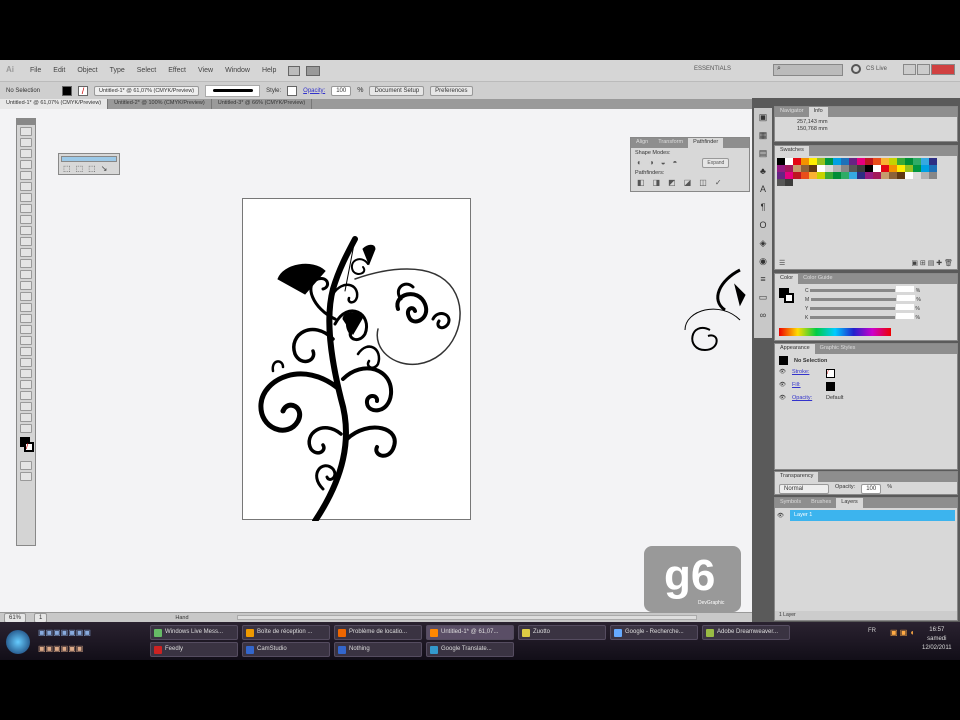 This screenshot has height=720, width=960. I want to click on tab-document-2: Untitled-2* @ 100% (CMYK/Preview), so click(160, 104).